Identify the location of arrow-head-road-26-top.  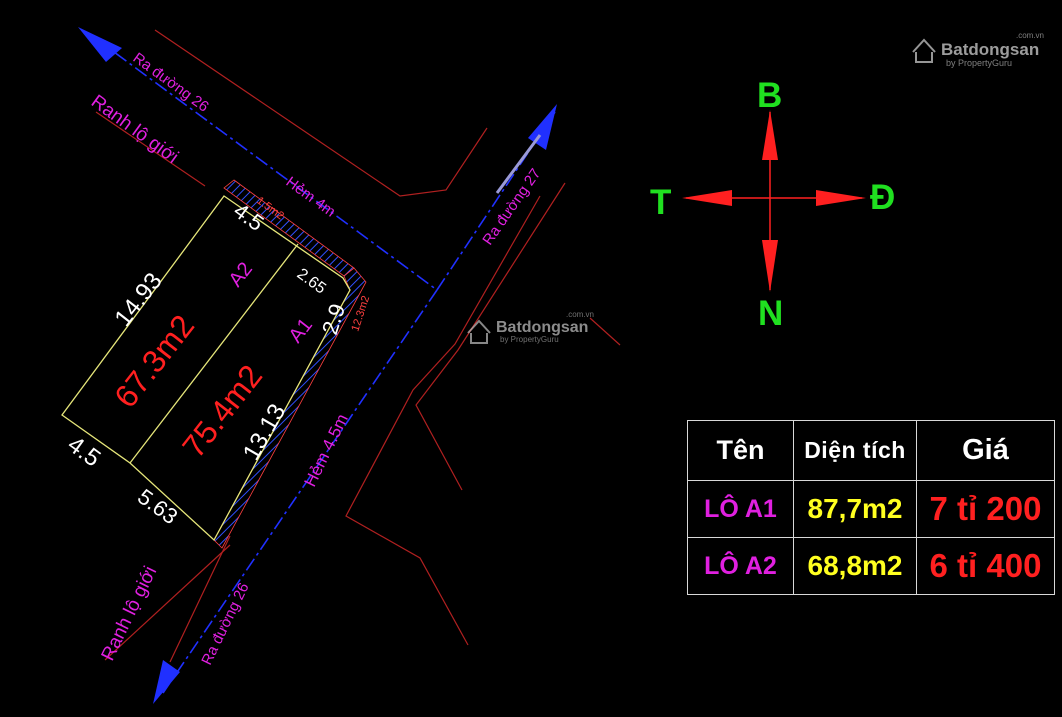
(100, 44).